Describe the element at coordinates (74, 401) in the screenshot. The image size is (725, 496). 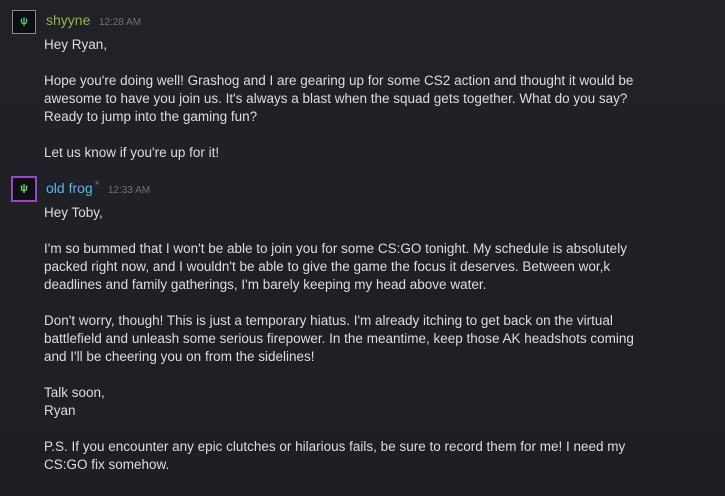
I see `message-paragraph: Talk soon, Ryan` at that location.